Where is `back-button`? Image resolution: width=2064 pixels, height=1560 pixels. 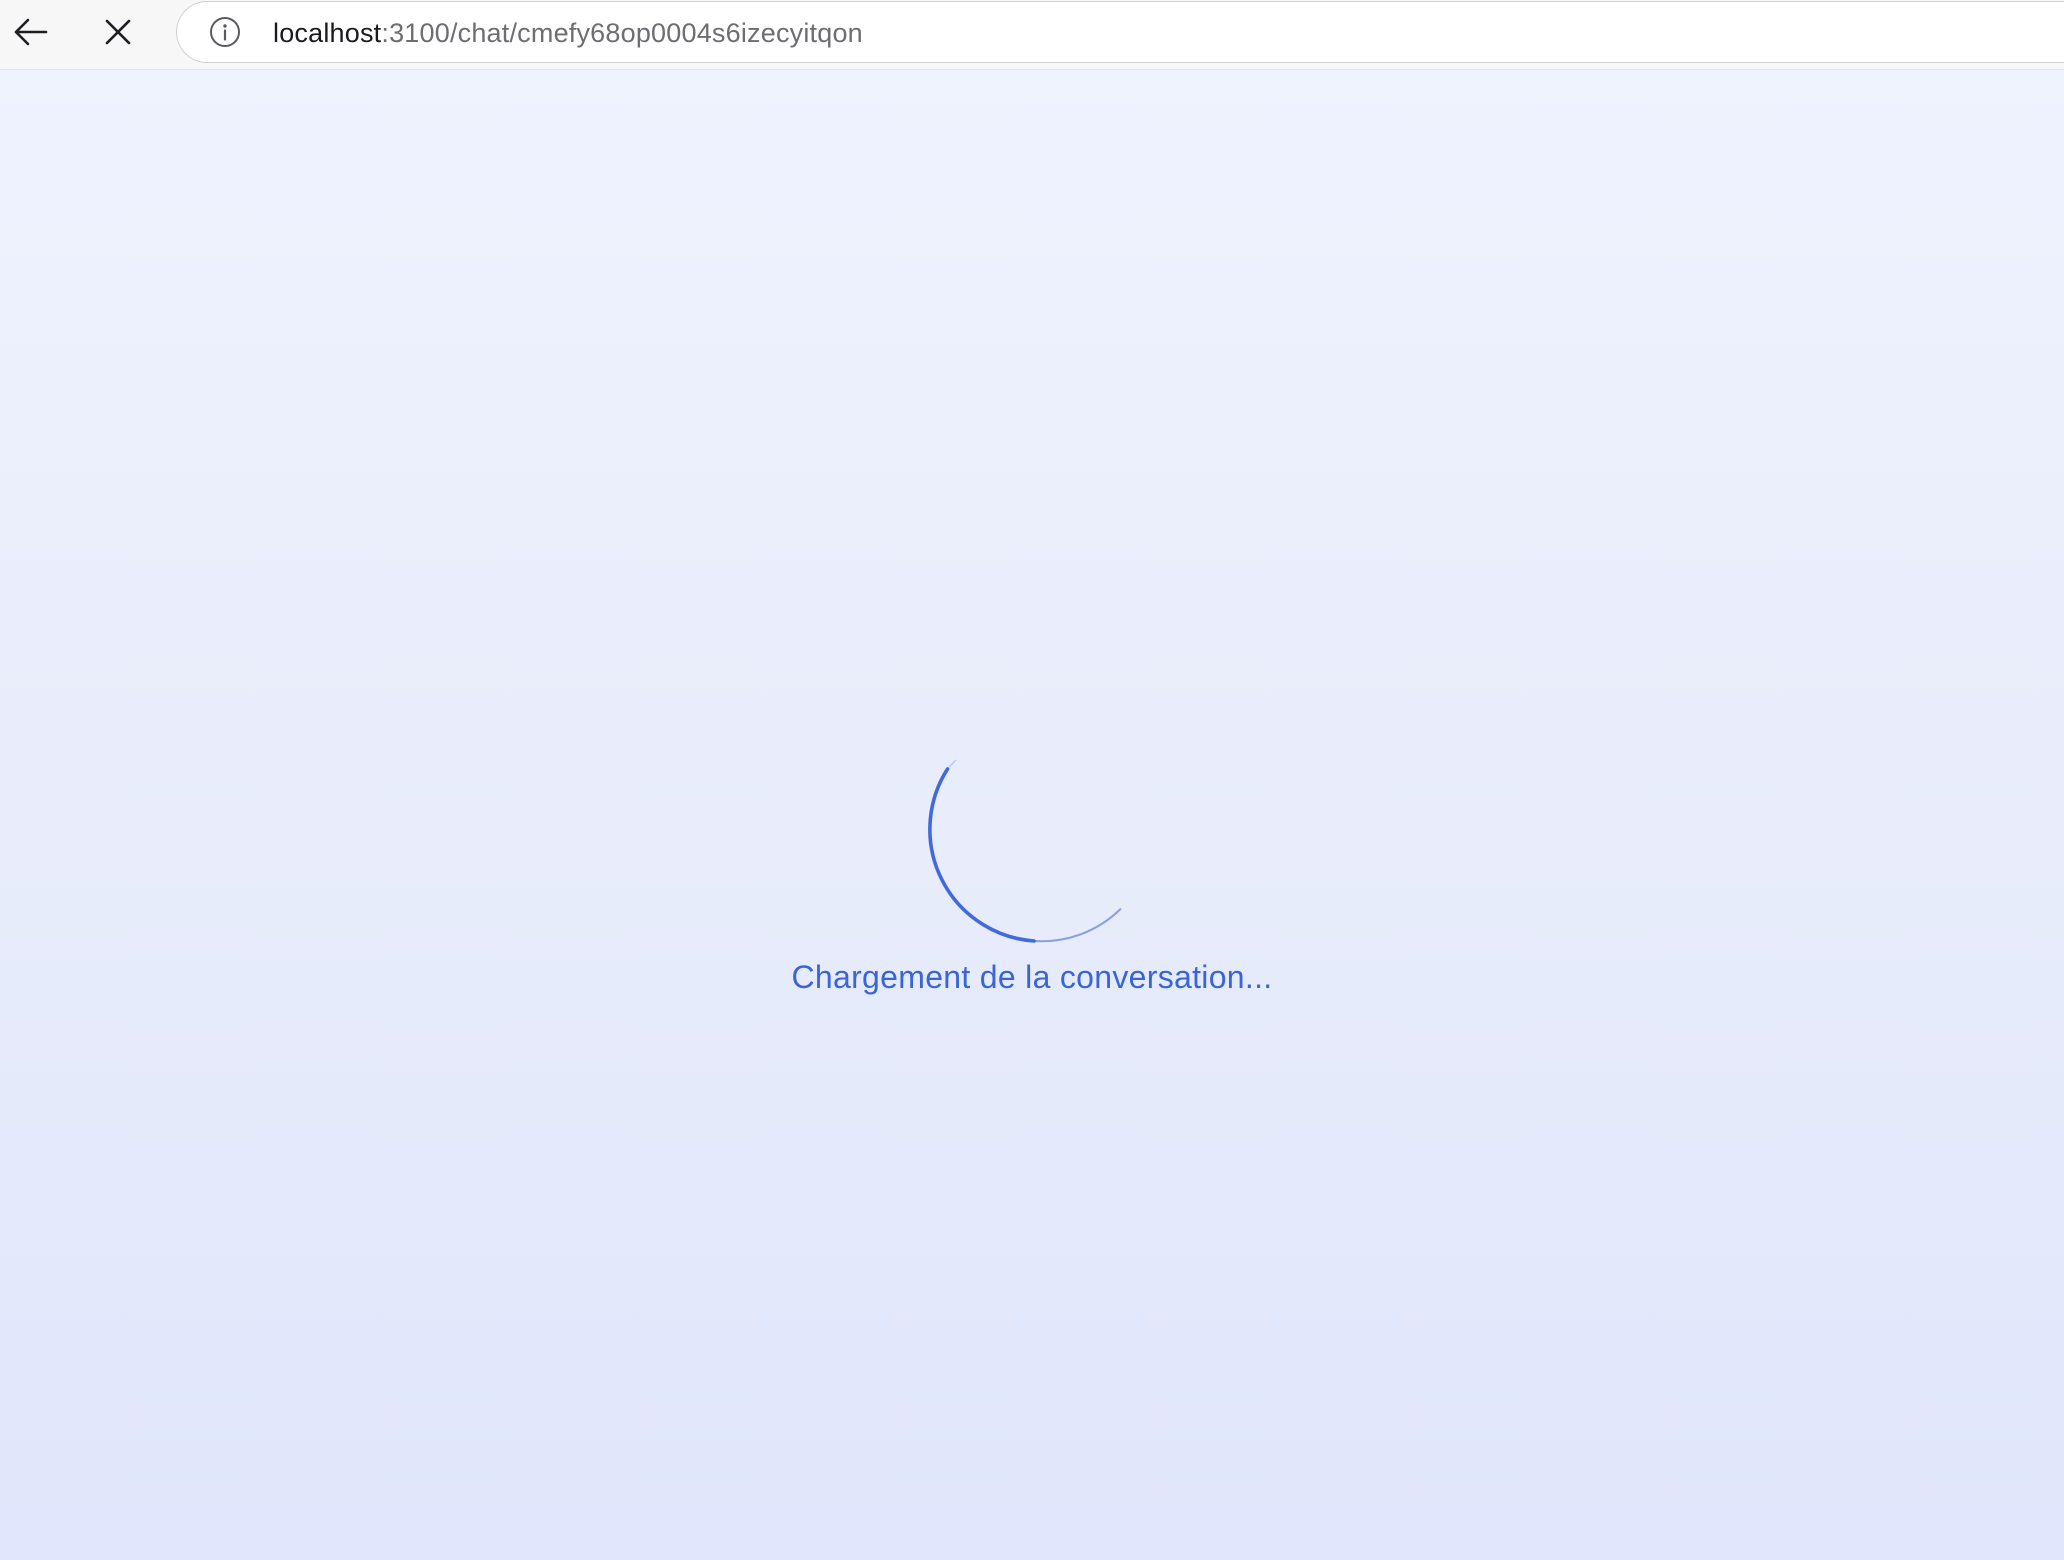
back-button is located at coordinates (30, 32).